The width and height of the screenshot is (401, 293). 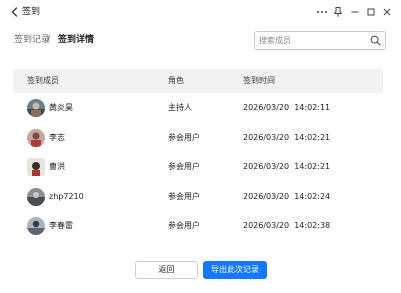 What do you see at coordinates (57, 166) in the screenshot?
I see `member-name: 曹洪` at bounding box center [57, 166].